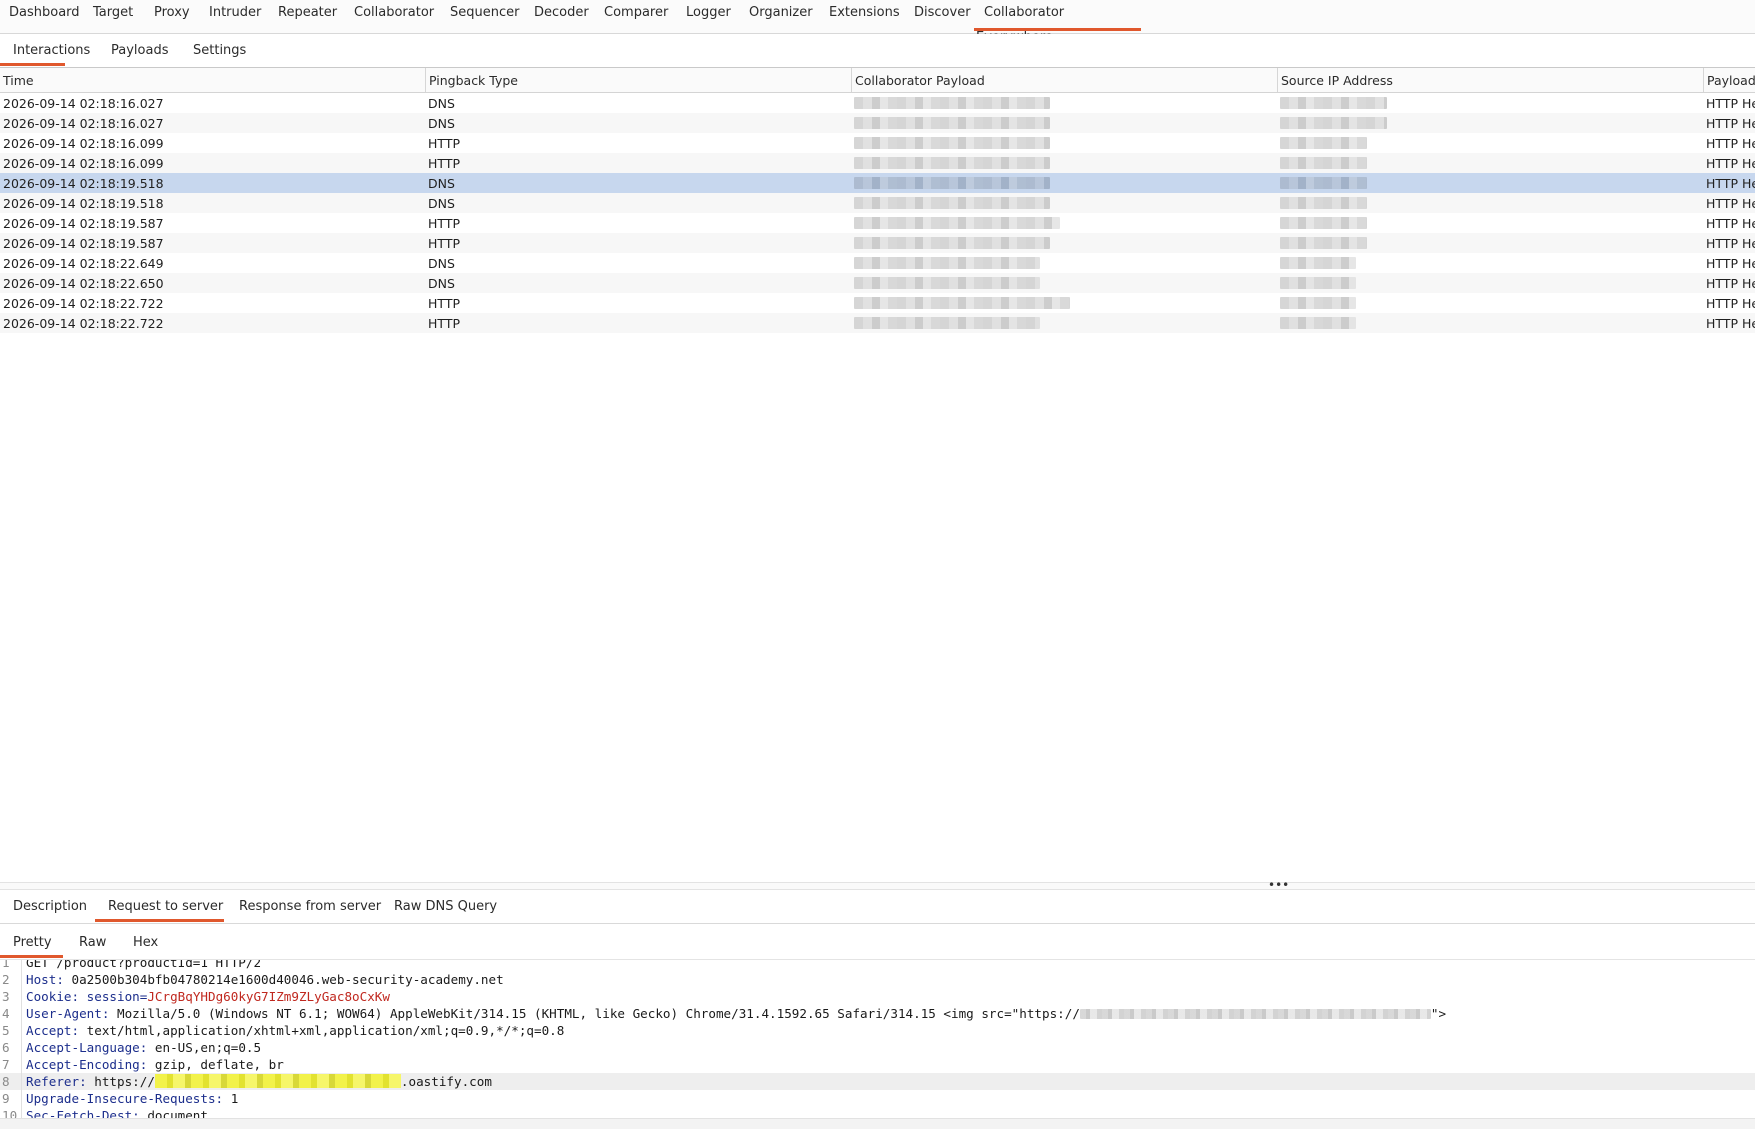 This screenshot has height=1129, width=1755. I want to click on tab-discover: Discover, so click(942, 15).